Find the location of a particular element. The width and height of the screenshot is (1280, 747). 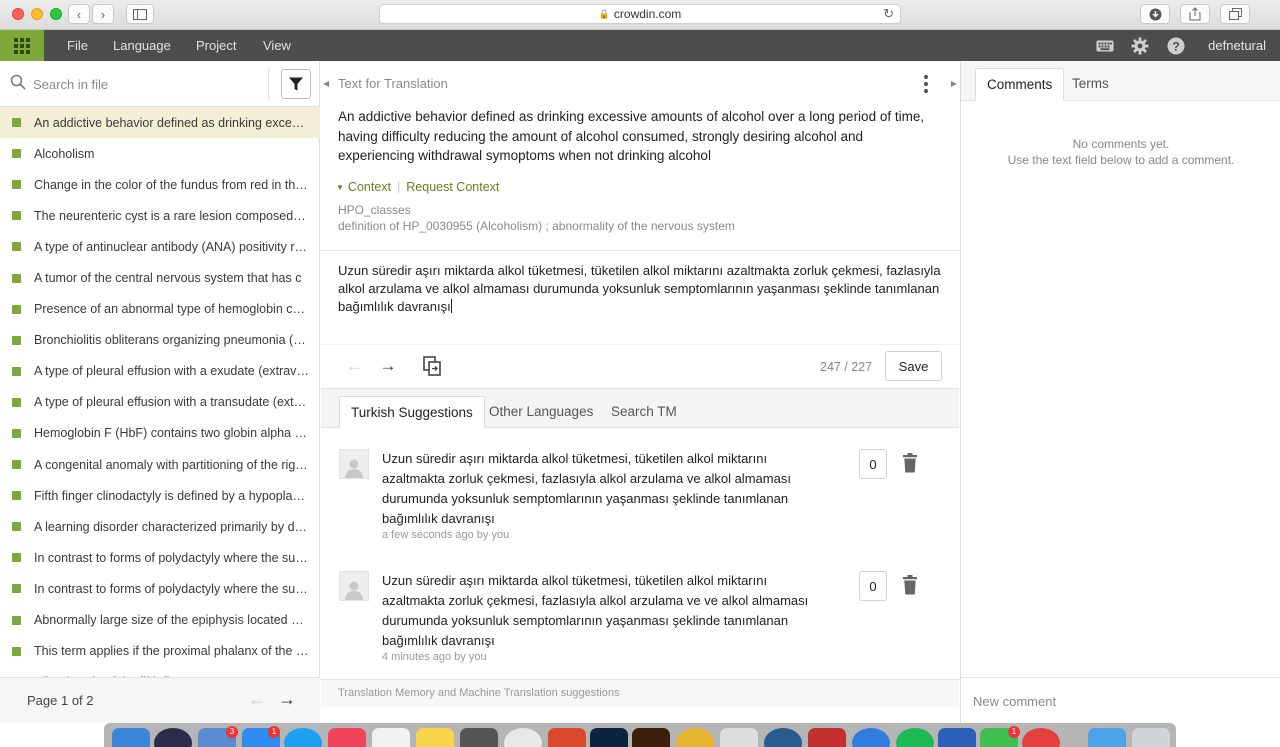

string-list-item: Clinodactyly of the fifth finger is located at coordinates (160, 672).